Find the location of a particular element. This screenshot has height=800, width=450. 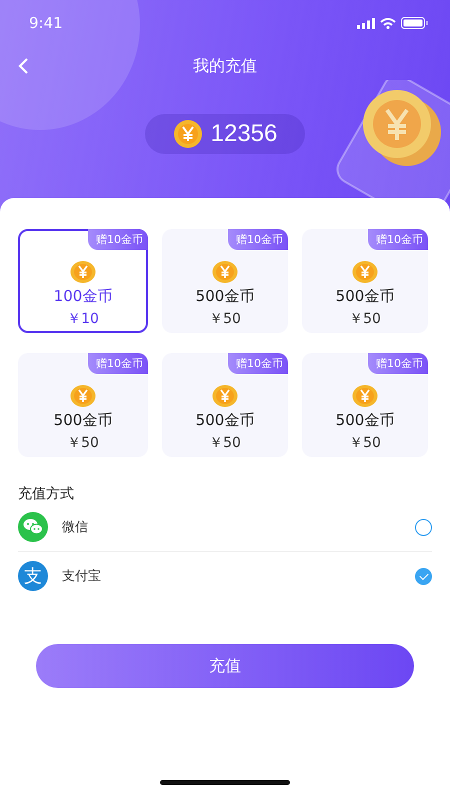

alipay-icon: 支 is located at coordinates (33, 576).